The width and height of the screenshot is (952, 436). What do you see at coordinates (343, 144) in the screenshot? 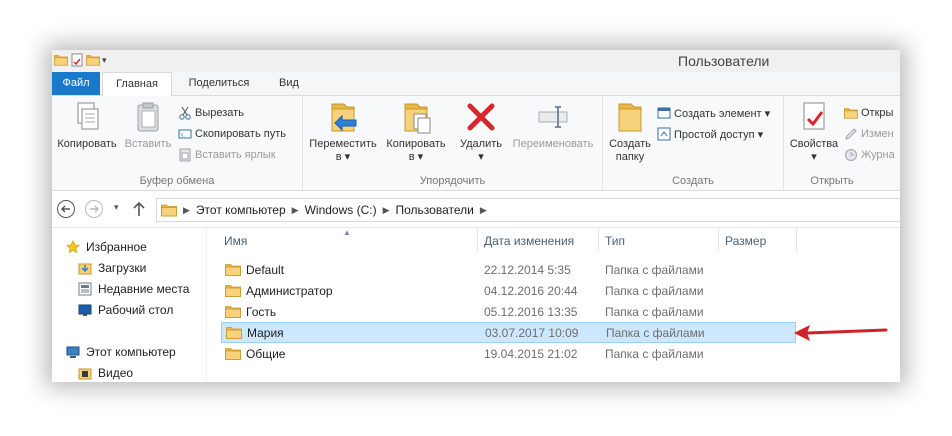
I see `move-to-label-1: Переместить` at bounding box center [343, 144].